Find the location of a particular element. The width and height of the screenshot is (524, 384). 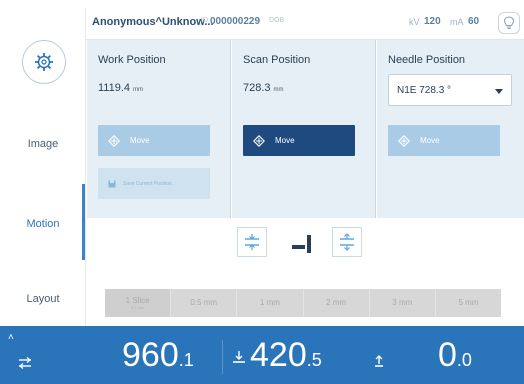

nav-item-image: Image is located at coordinates (43, 144).